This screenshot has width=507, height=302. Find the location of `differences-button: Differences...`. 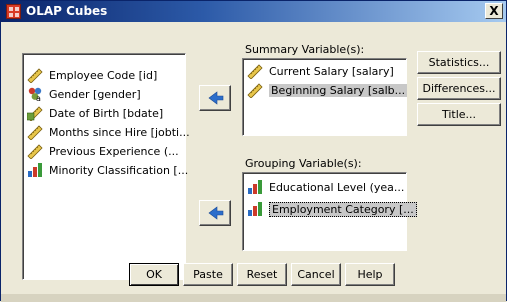

differences-button: Differences... is located at coordinates (459, 88).